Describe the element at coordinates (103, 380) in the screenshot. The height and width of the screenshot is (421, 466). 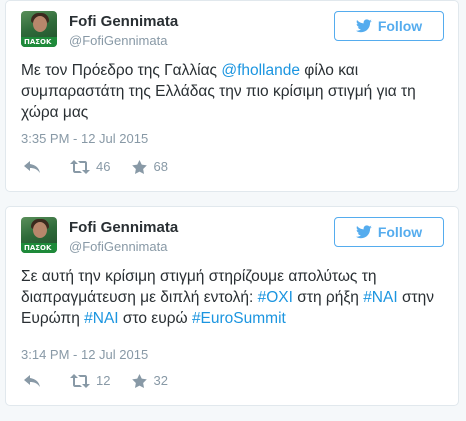
I see `retweet-count: 12` at that location.